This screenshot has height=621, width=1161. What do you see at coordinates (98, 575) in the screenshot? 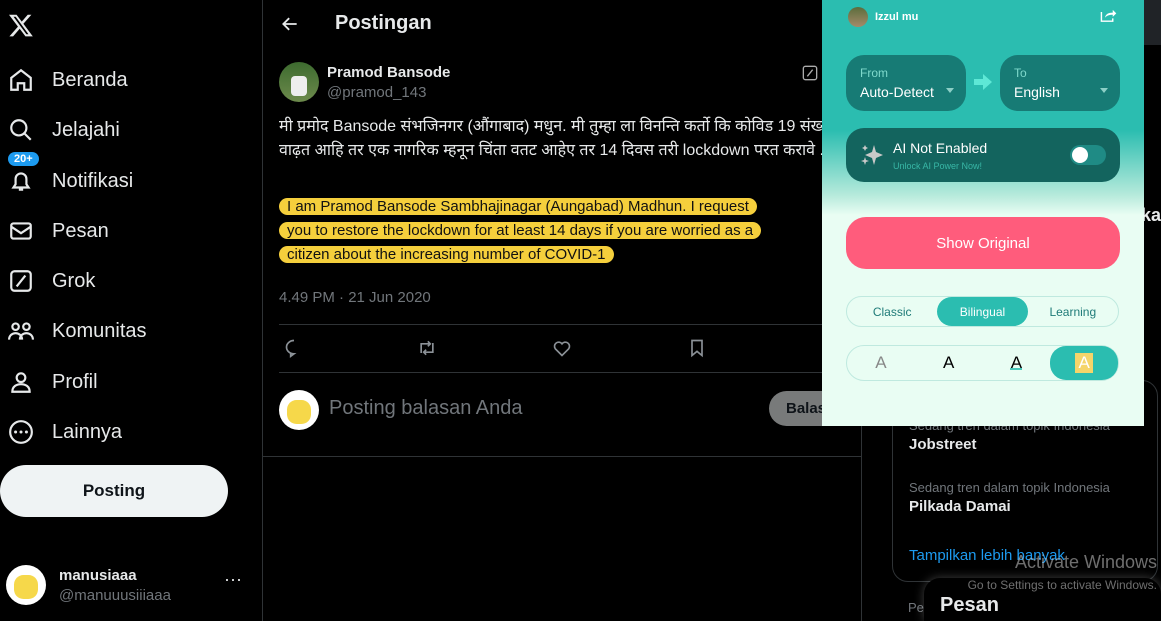
I see `account-name: manusiaaa` at bounding box center [98, 575].